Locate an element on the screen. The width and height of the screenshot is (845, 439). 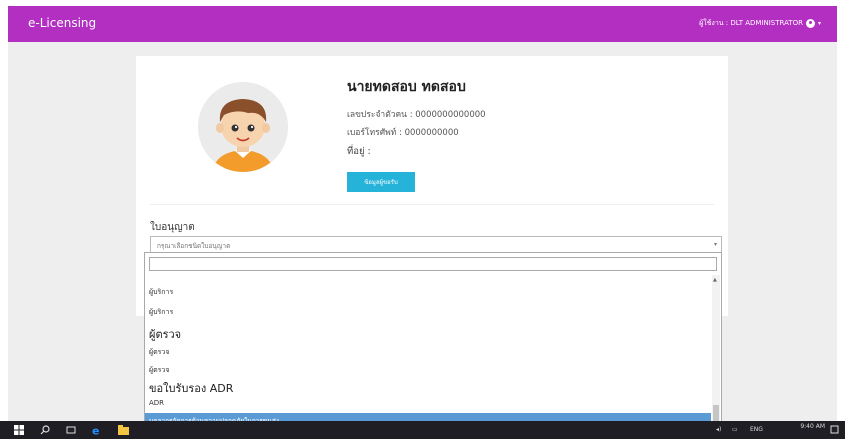
search-icon is located at coordinates (45, 430).